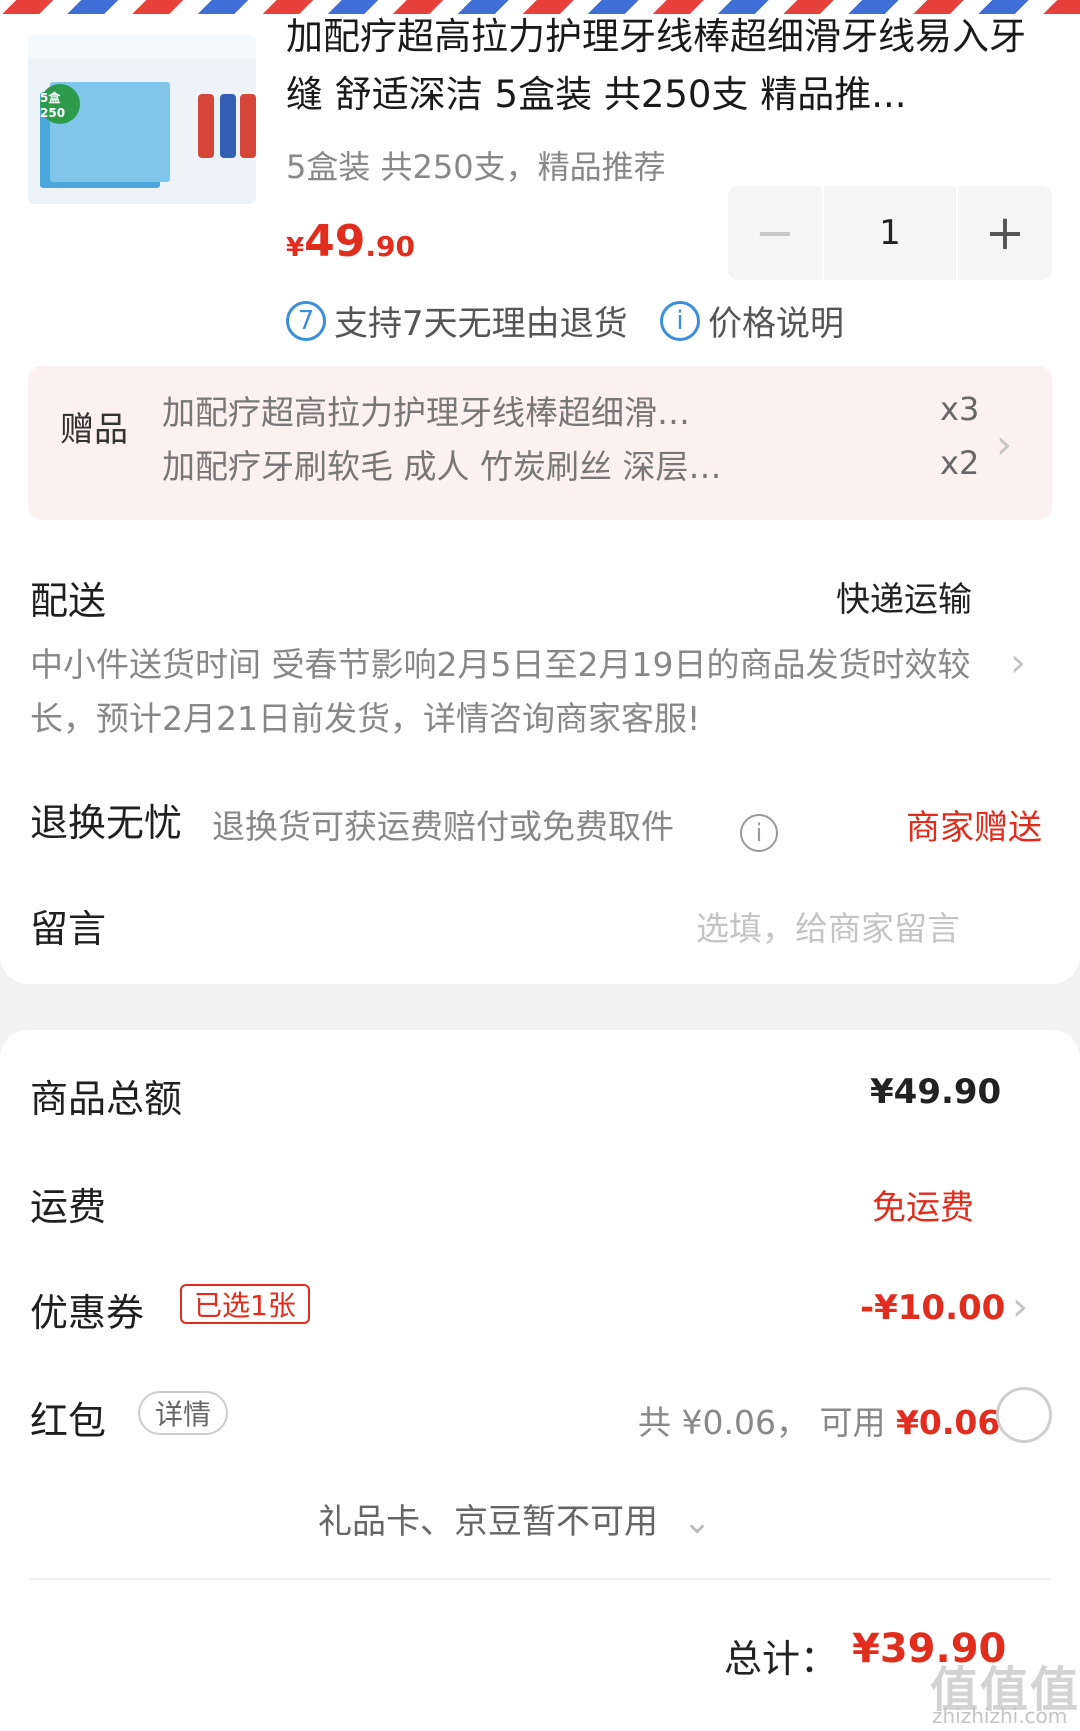 This screenshot has width=1080, height=1731. What do you see at coordinates (1000, 1716) in the screenshot?
I see `watermark-url: zhizhizhi.com` at bounding box center [1000, 1716].